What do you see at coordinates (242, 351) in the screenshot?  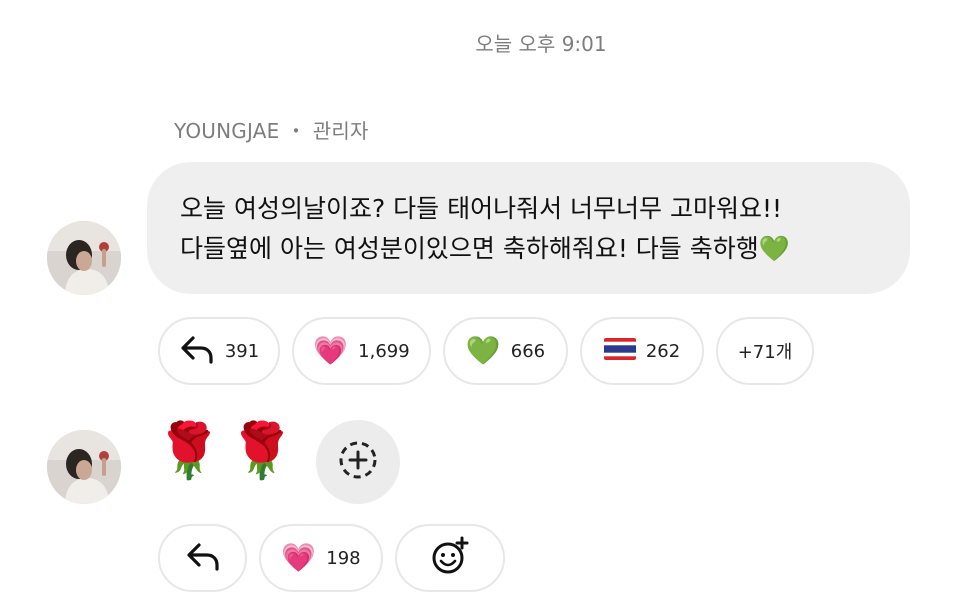 I see `reaction-count: 391` at bounding box center [242, 351].